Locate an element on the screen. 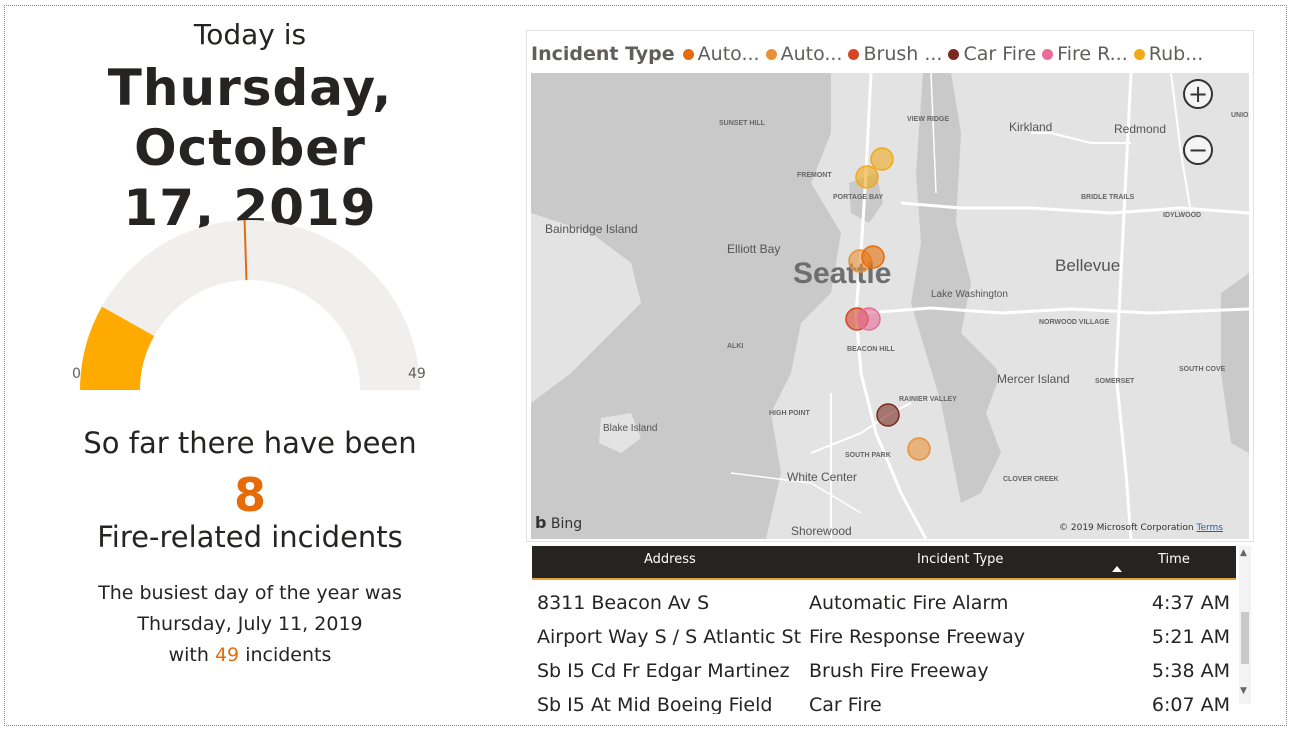 The image size is (1294, 732). scrollbar-thumb is located at coordinates (1245, 638).